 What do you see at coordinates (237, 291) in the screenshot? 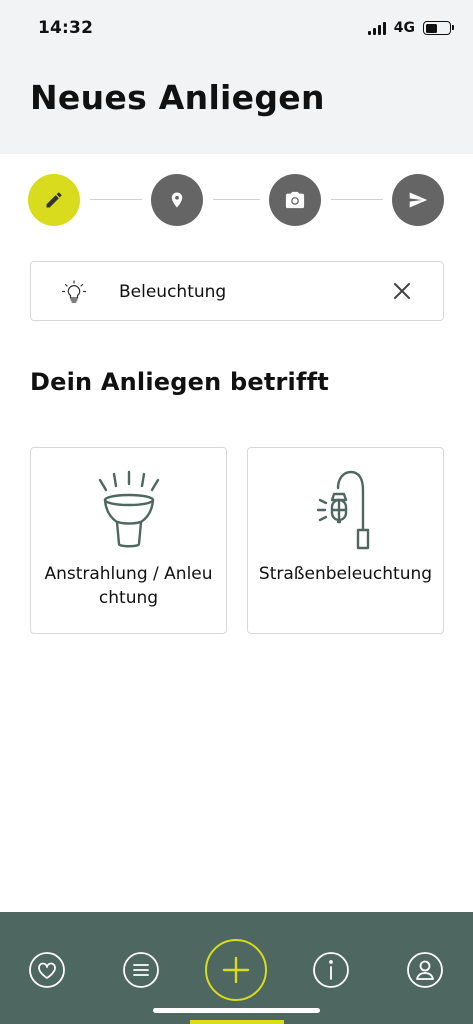
I see `selected-category: Beleuchtung` at bounding box center [237, 291].